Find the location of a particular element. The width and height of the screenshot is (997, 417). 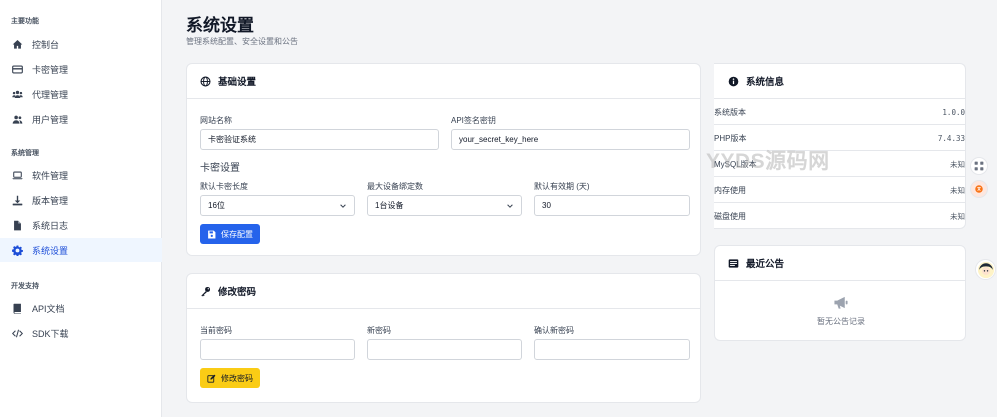

info-row-disk: 磁盘使用 未知 is located at coordinates (839, 216).